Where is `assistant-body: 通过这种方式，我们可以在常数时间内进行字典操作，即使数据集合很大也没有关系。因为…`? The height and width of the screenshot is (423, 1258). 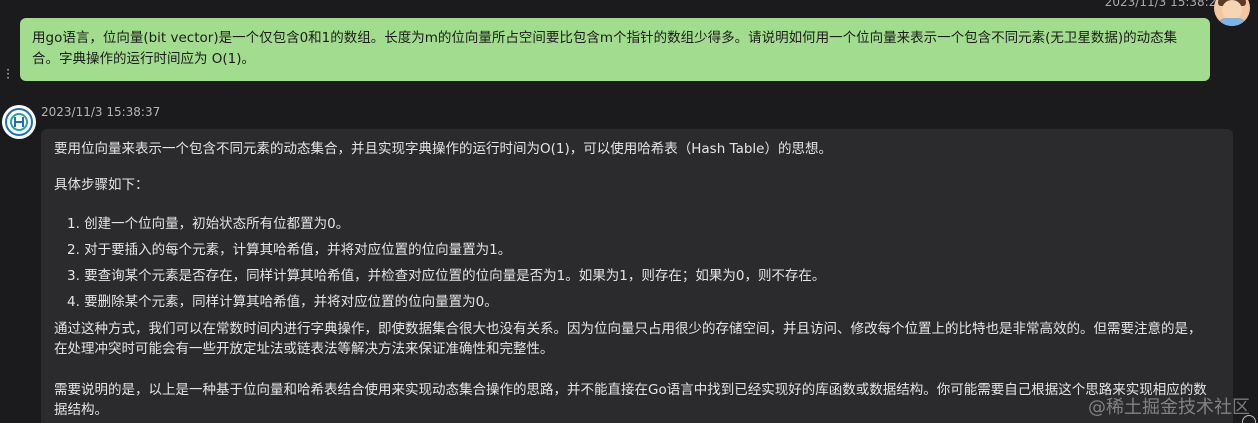 assistant-body: 通过这种方式，我们可以在常数时间内进行字典操作，即使数据集合很大也没有关系。因为… is located at coordinates (628, 339).